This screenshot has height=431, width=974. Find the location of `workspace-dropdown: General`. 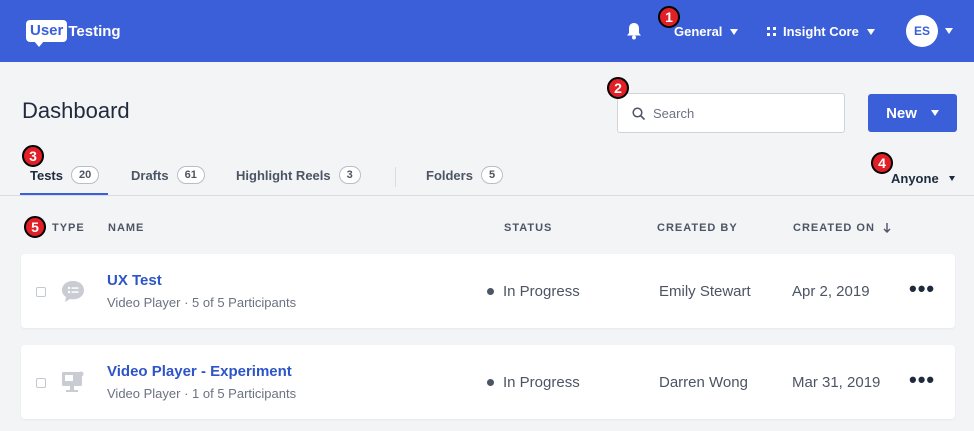

workspace-dropdown: General is located at coordinates (706, 31).